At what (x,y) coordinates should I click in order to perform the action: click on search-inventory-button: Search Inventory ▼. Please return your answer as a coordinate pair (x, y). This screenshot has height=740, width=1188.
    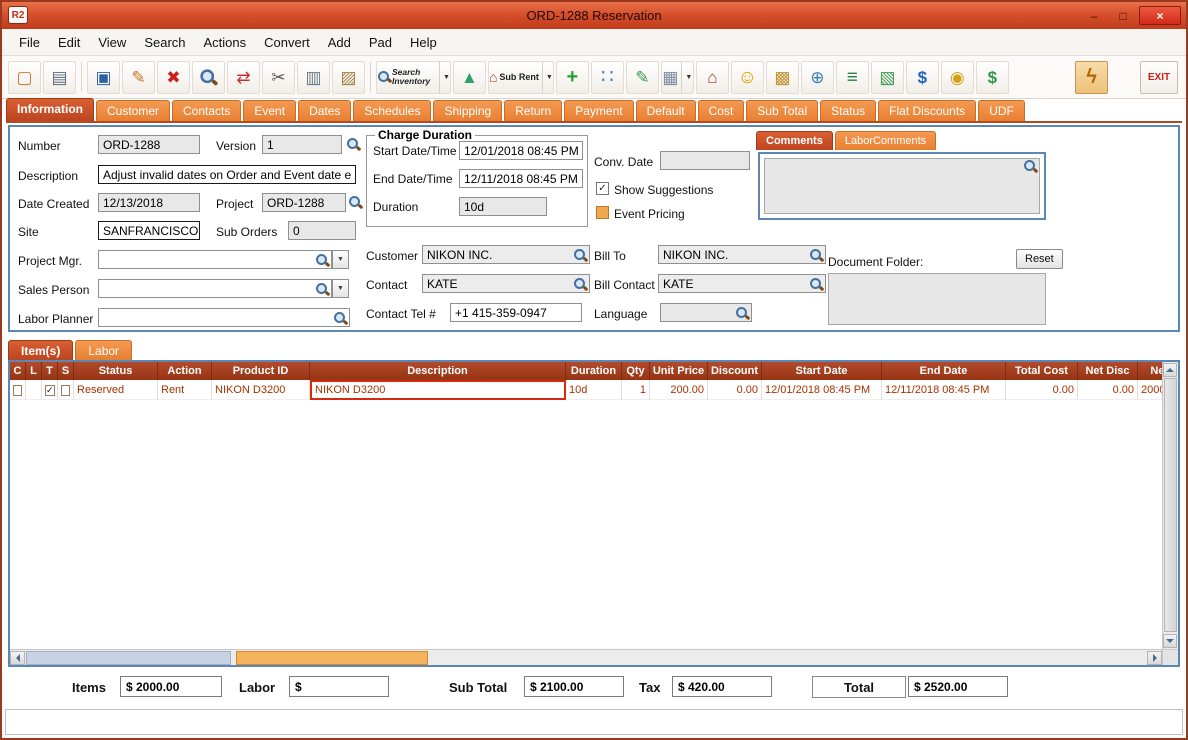
    Looking at the image, I should click on (413, 77).